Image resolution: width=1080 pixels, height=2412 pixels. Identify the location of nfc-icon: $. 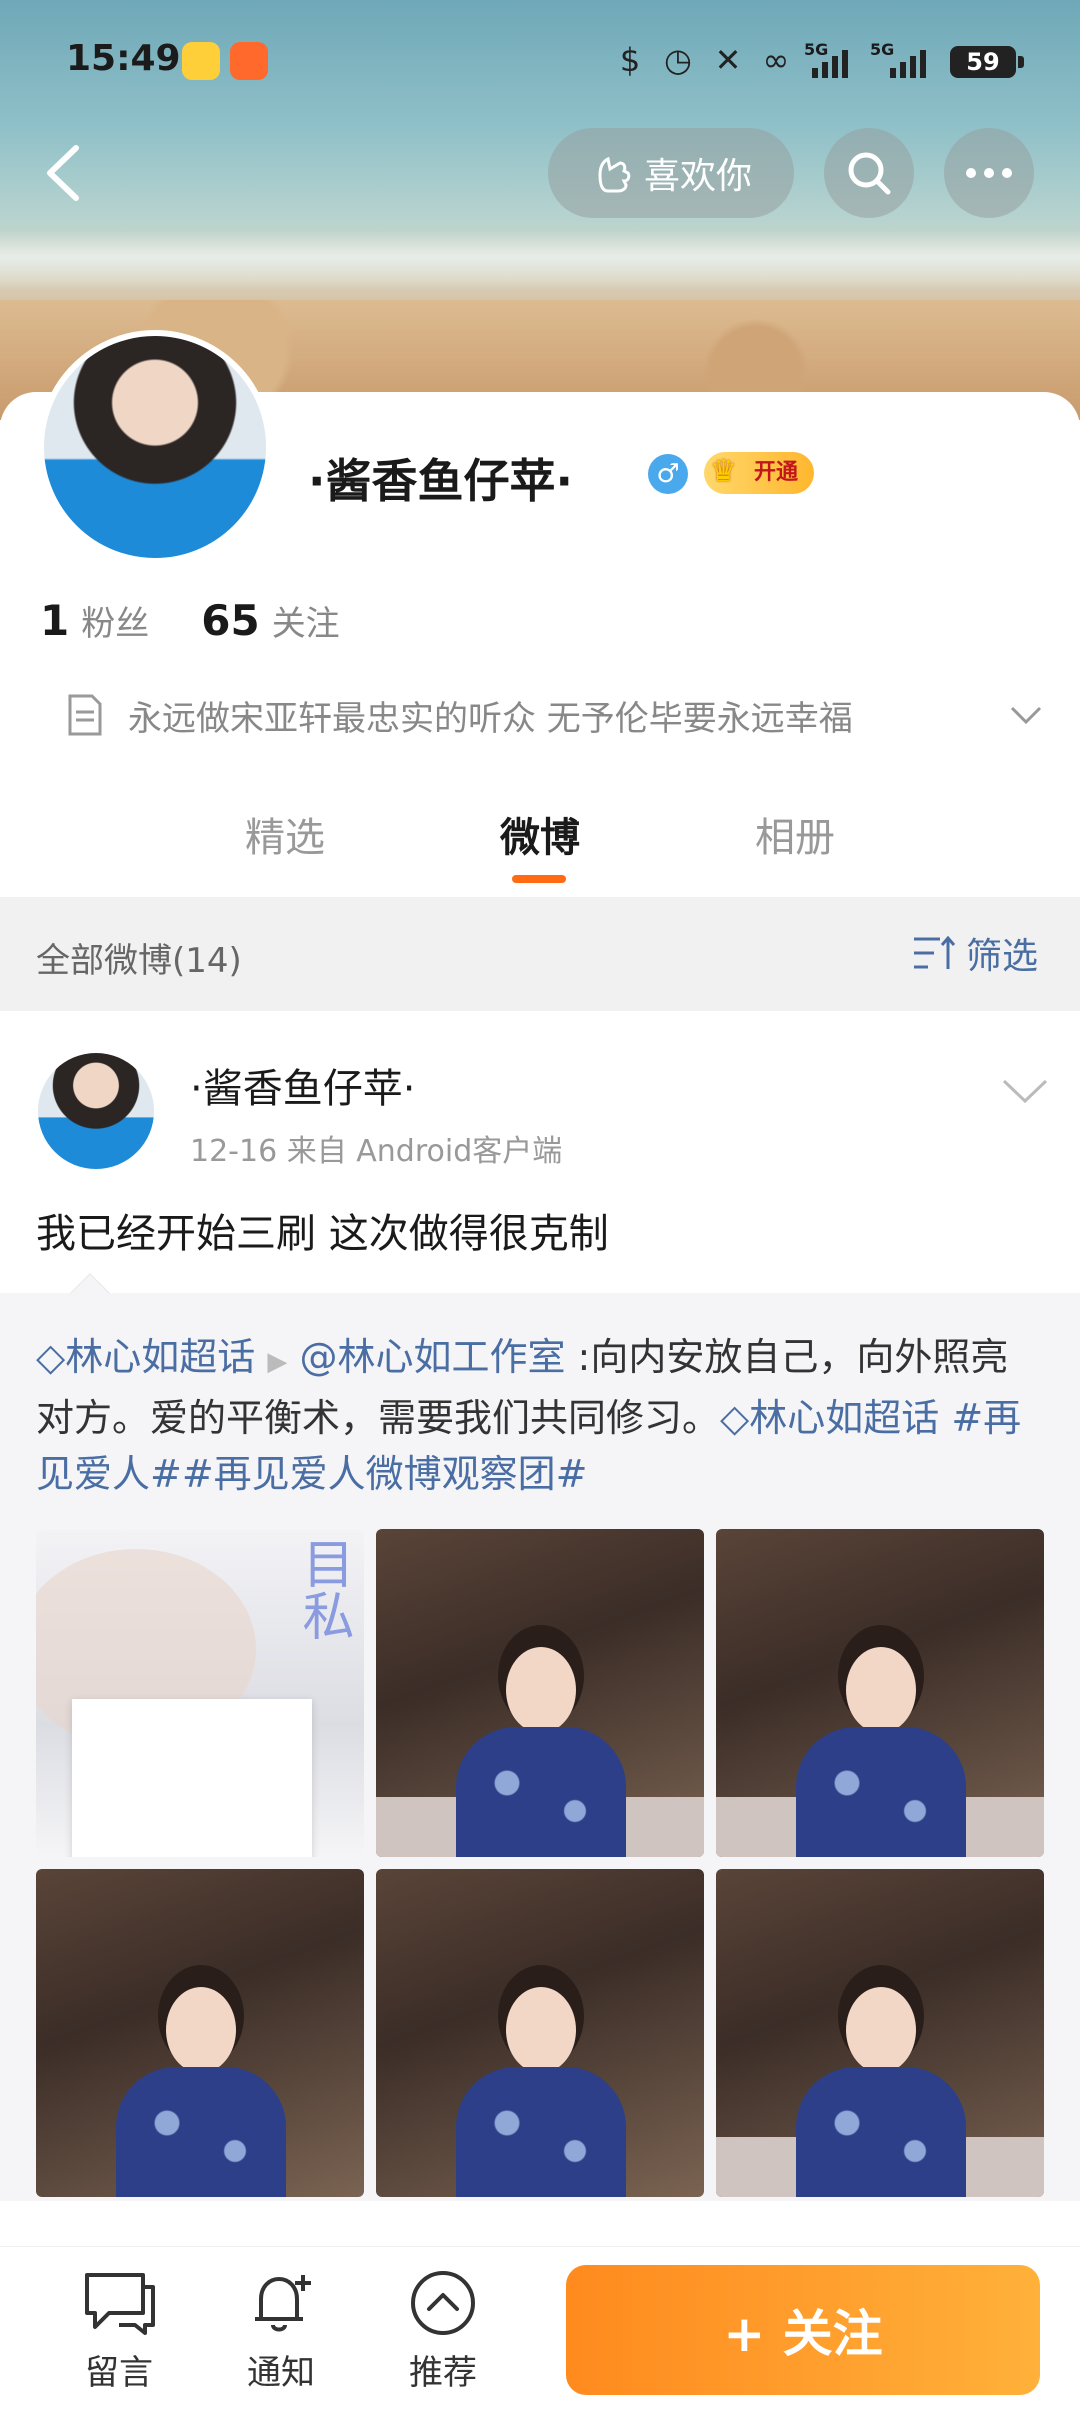
(630, 60).